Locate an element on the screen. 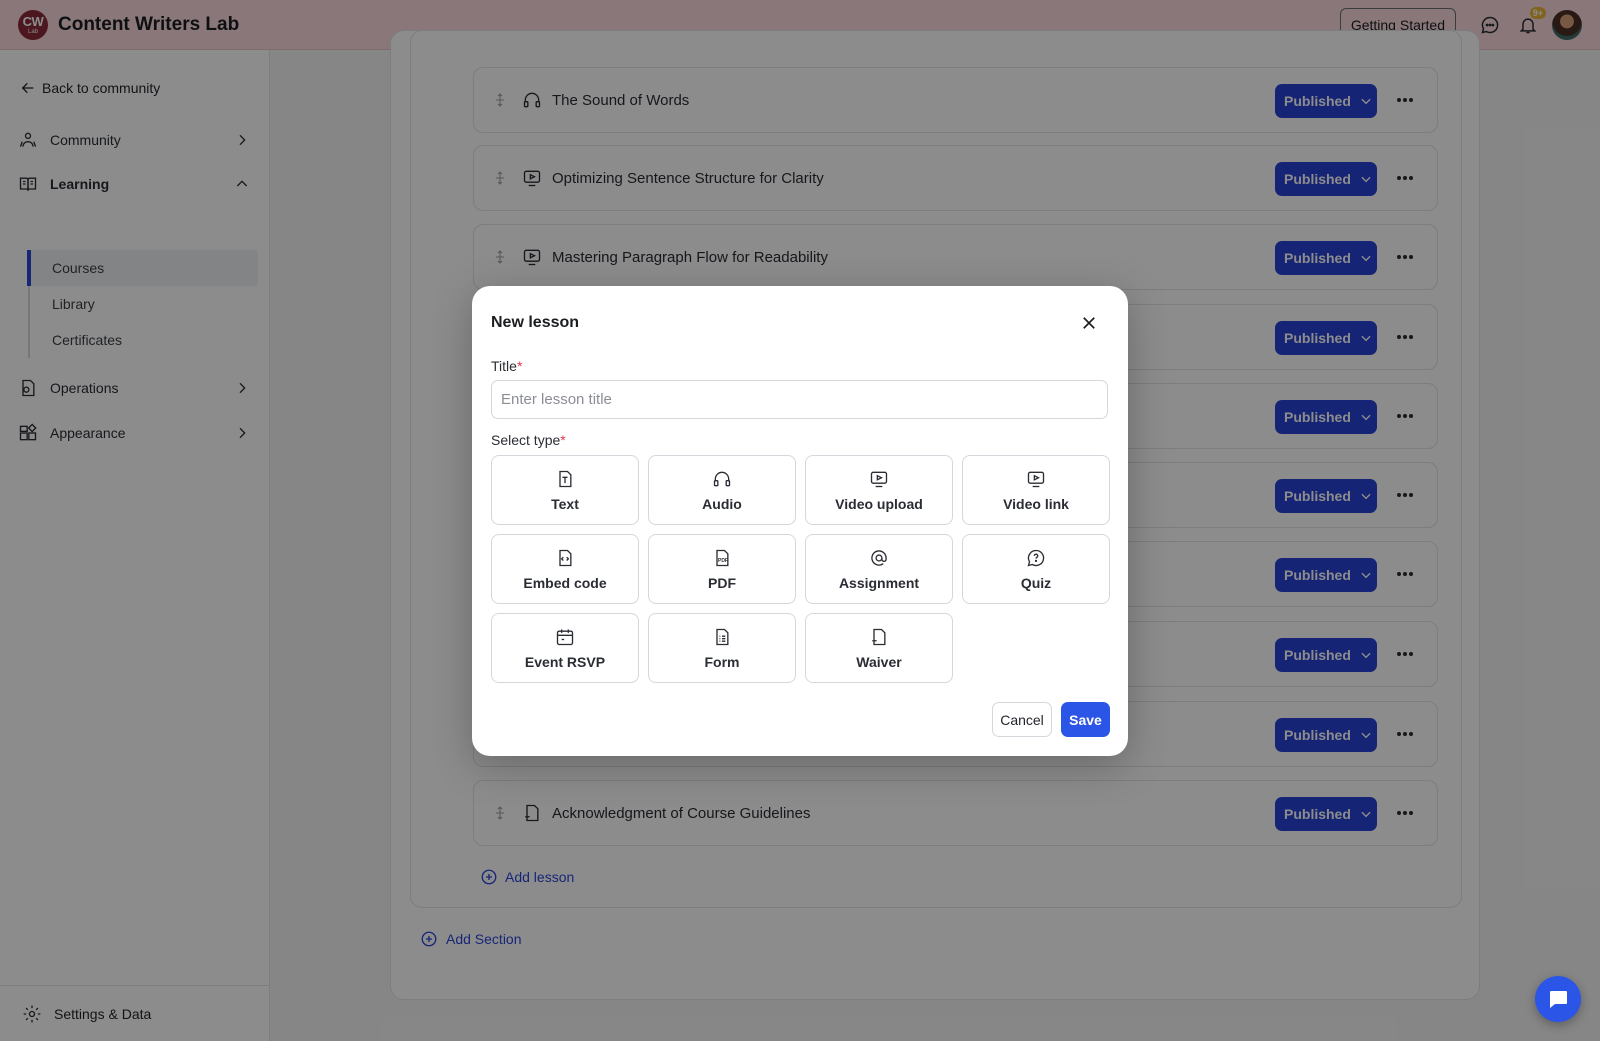 This screenshot has width=1600, height=1041. modal-title: New lesson is located at coordinates (535, 322).